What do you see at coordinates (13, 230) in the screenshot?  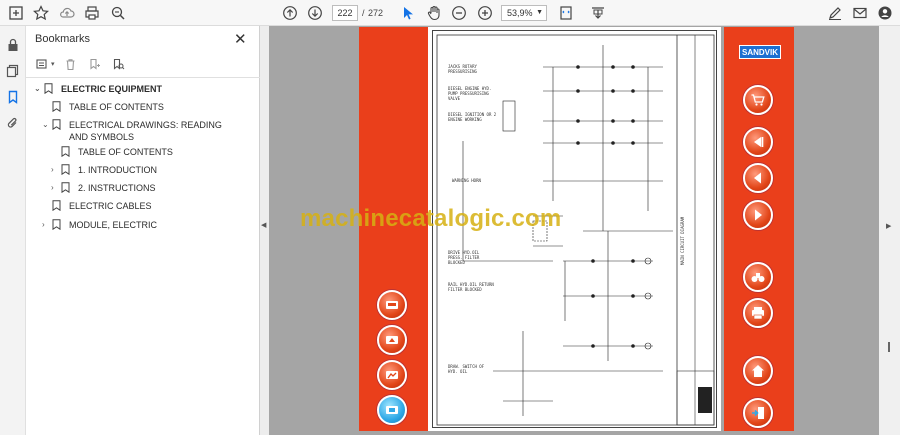 I see `left-tool-rail` at bounding box center [13, 230].